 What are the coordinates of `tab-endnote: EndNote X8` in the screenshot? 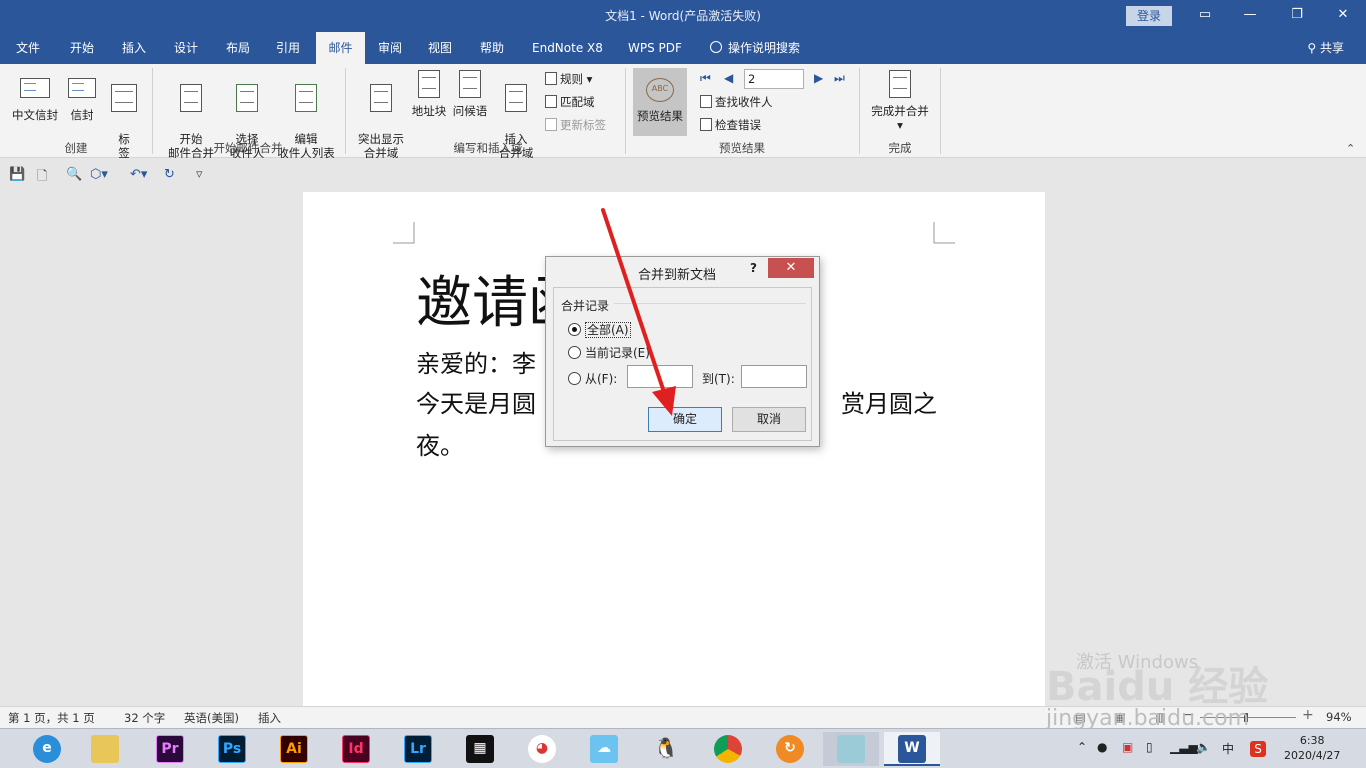 It's located at (567, 48).